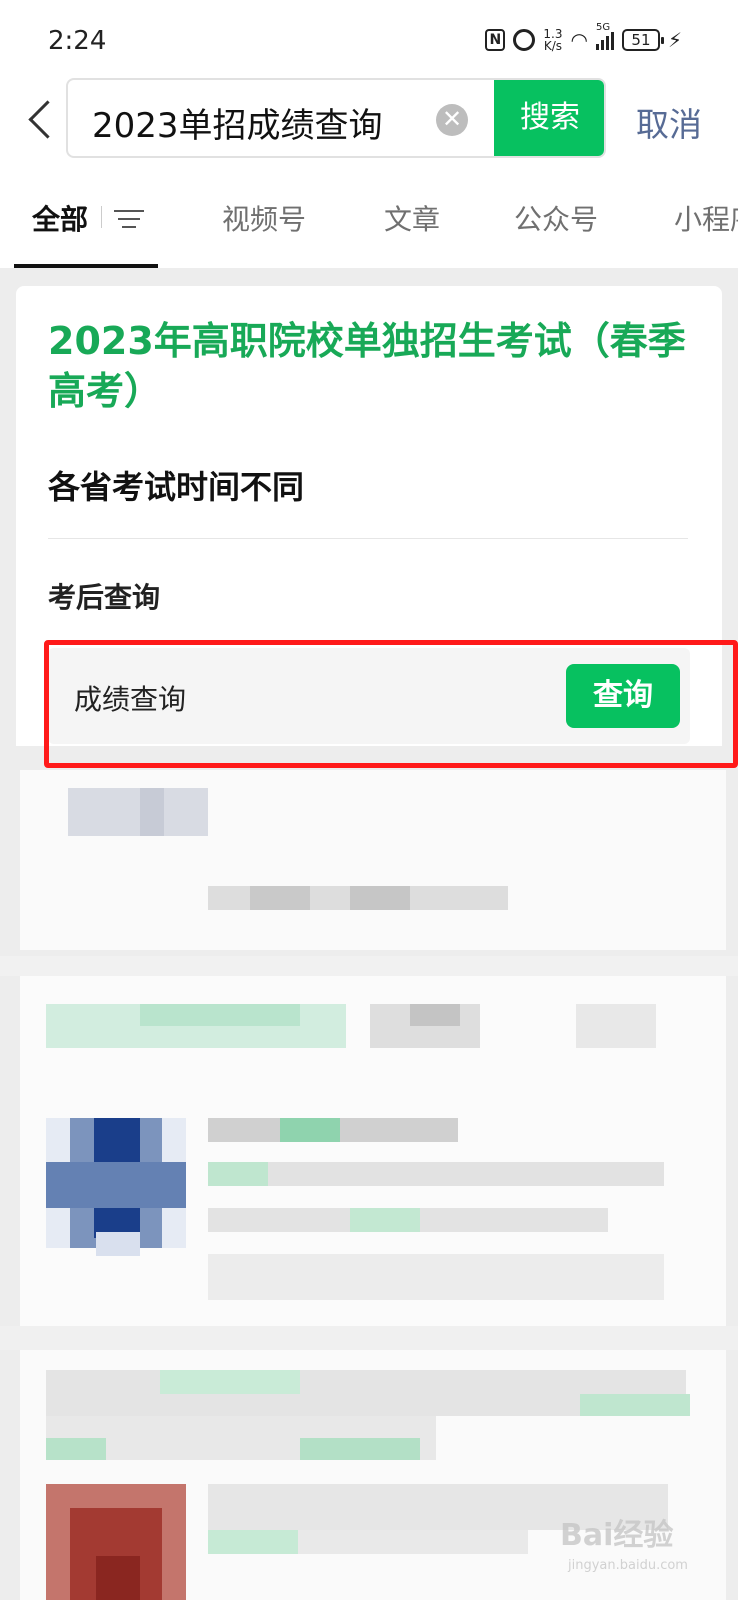  What do you see at coordinates (524, 40) in the screenshot?
I see `alarm-icon` at bounding box center [524, 40].